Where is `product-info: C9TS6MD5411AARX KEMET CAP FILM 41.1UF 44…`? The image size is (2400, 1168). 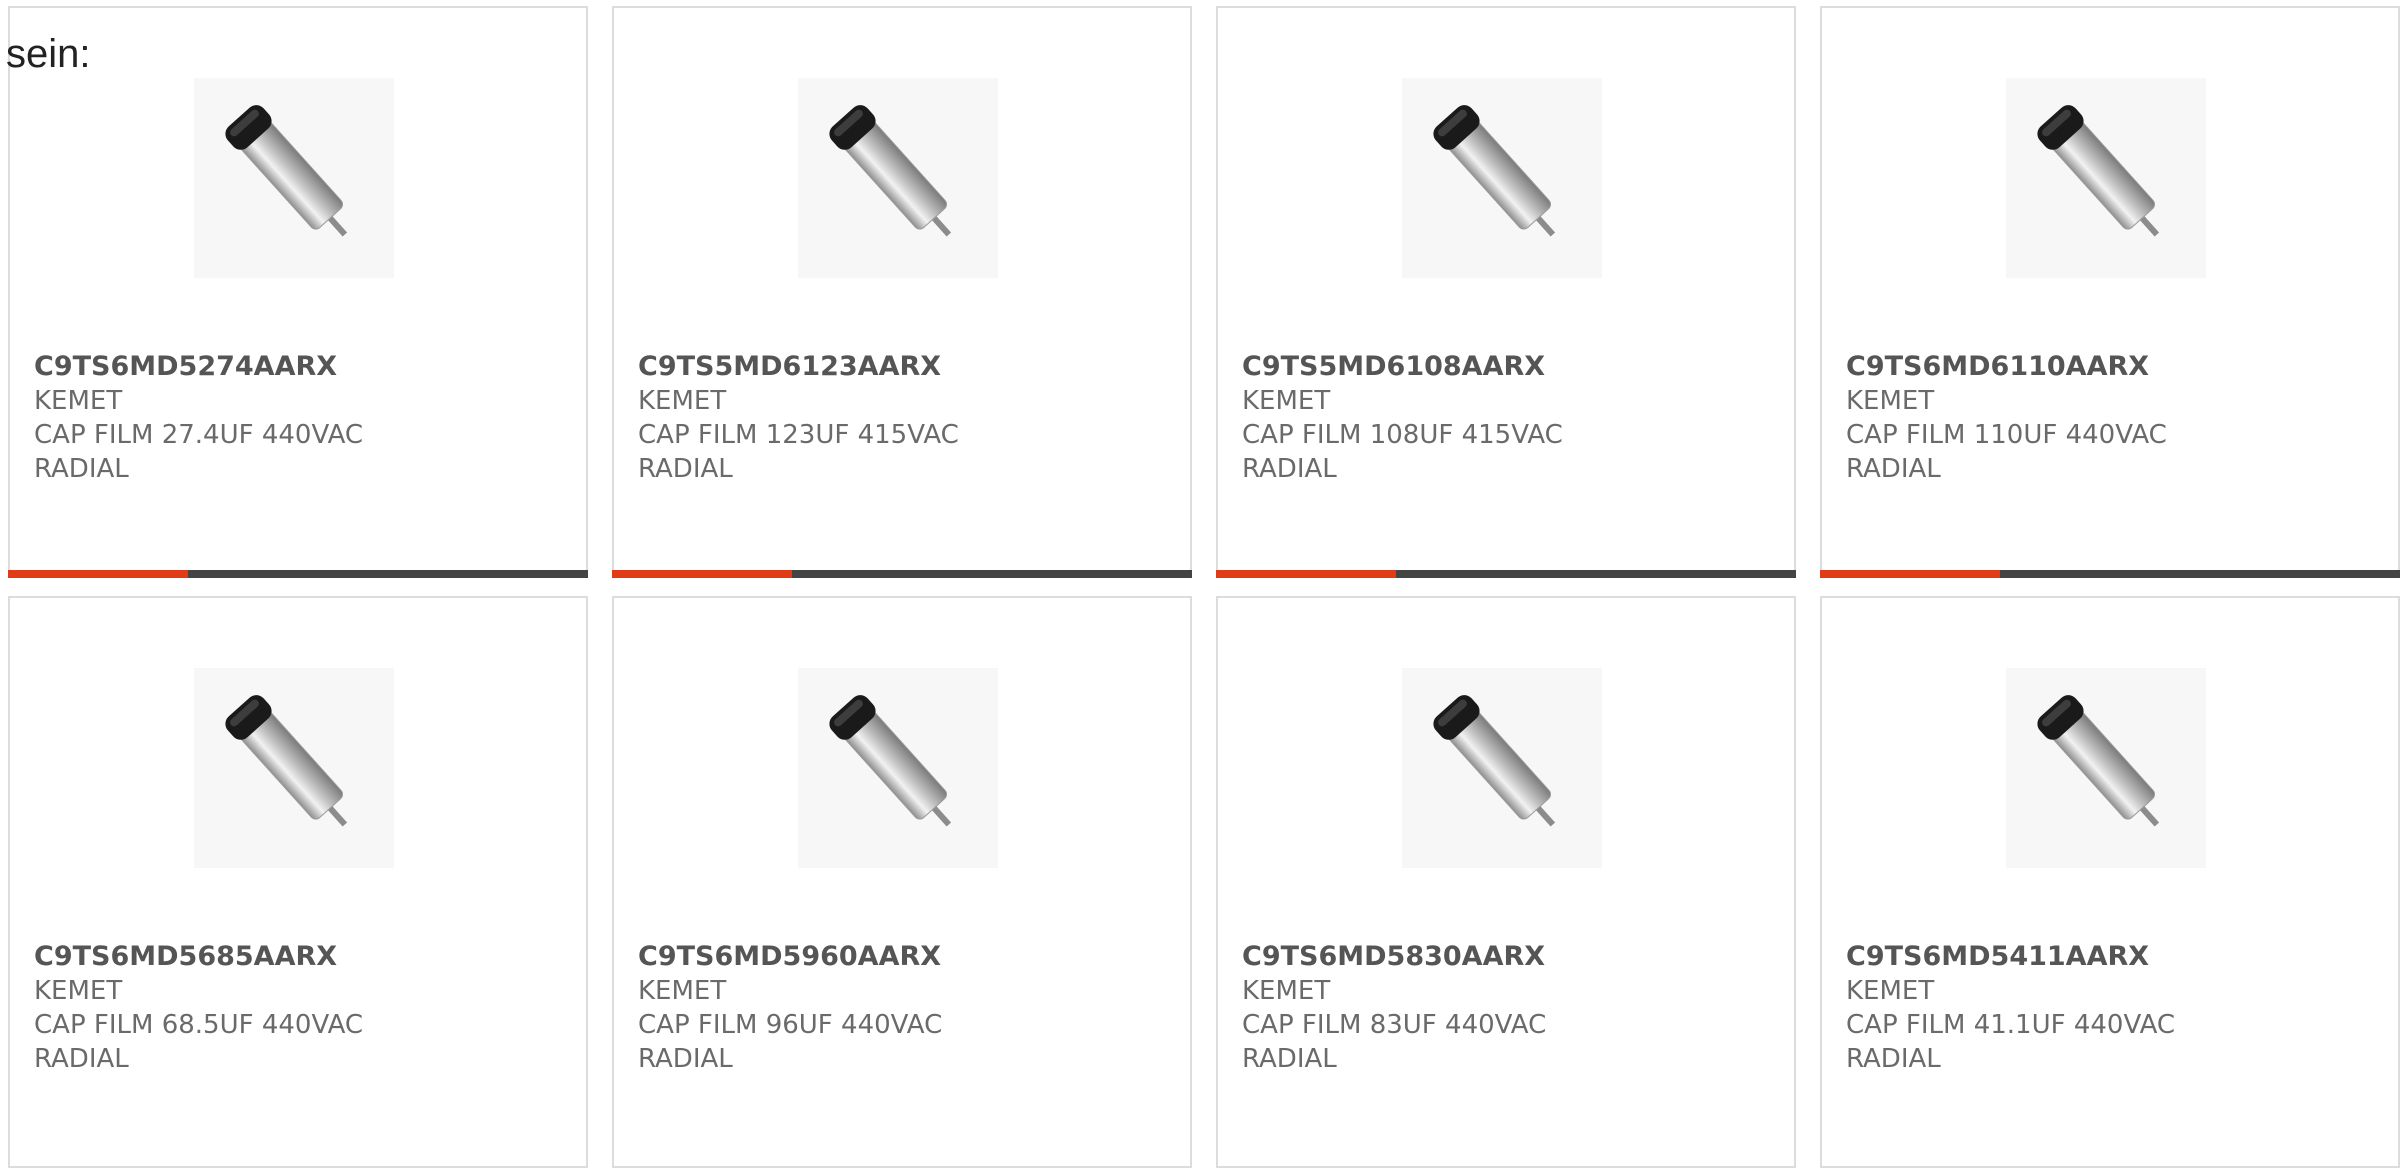 product-info: C9TS6MD5411AARX KEMET CAP FILM 41.1UF 44… is located at coordinates (2016, 1008).